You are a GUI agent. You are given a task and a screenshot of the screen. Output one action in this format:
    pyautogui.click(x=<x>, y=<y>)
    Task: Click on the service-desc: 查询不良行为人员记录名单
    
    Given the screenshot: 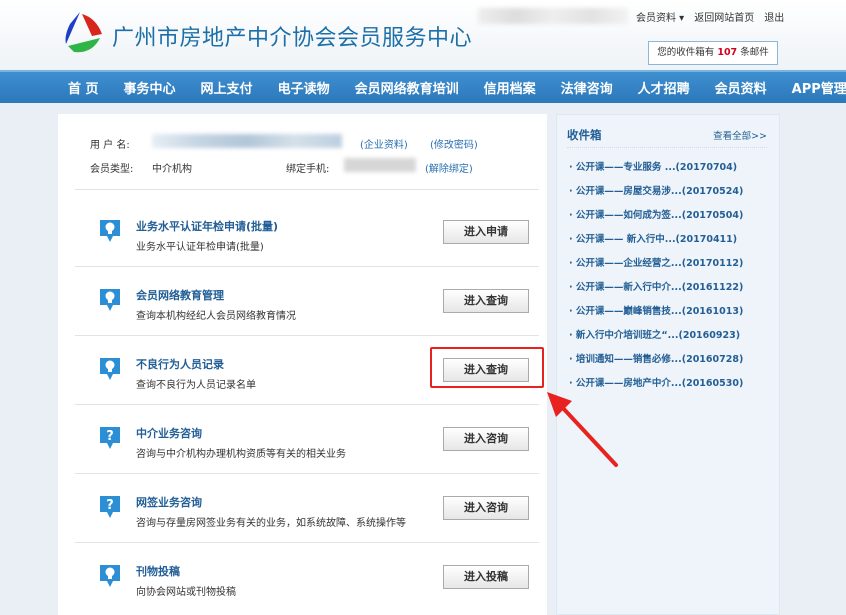 What is the action you would take?
    pyautogui.click(x=196, y=385)
    